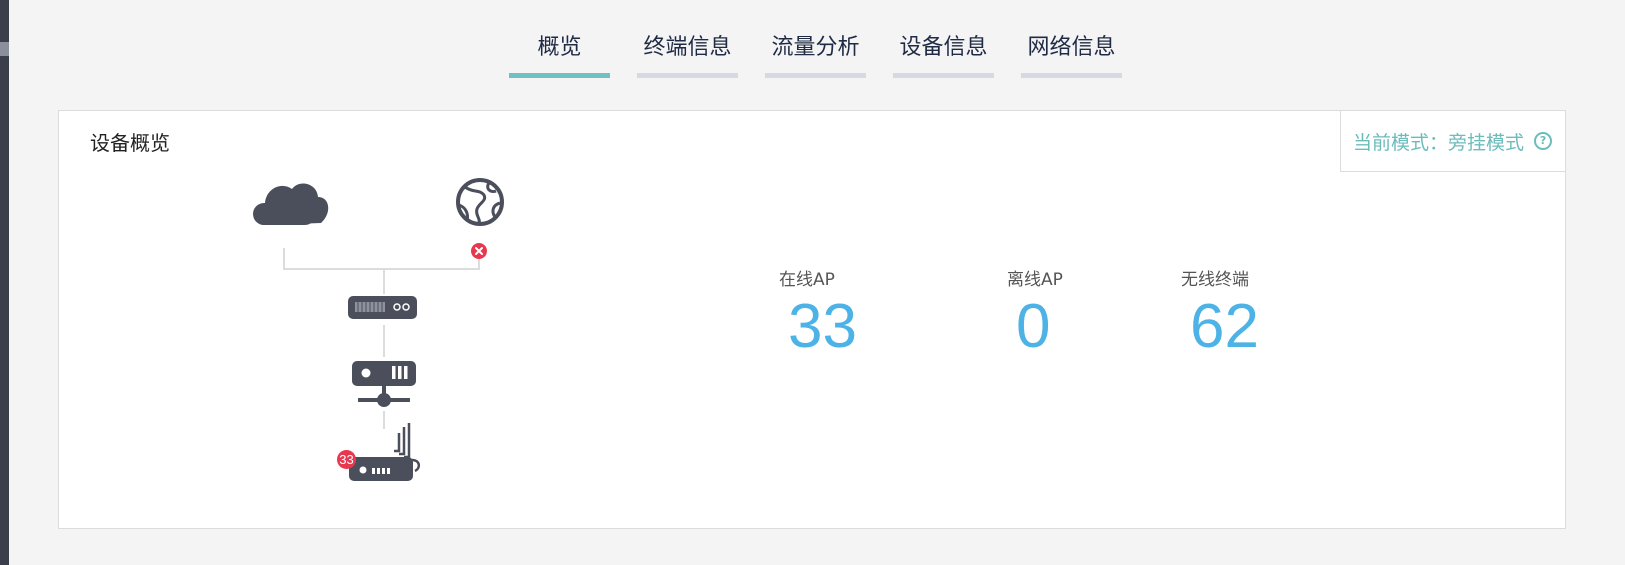 The width and height of the screenshot is (1625, 565). What do you see at coordinates (1039, 327) in the screenshot?
I see `stat-value: 0` at bounding box center [1039, 327].